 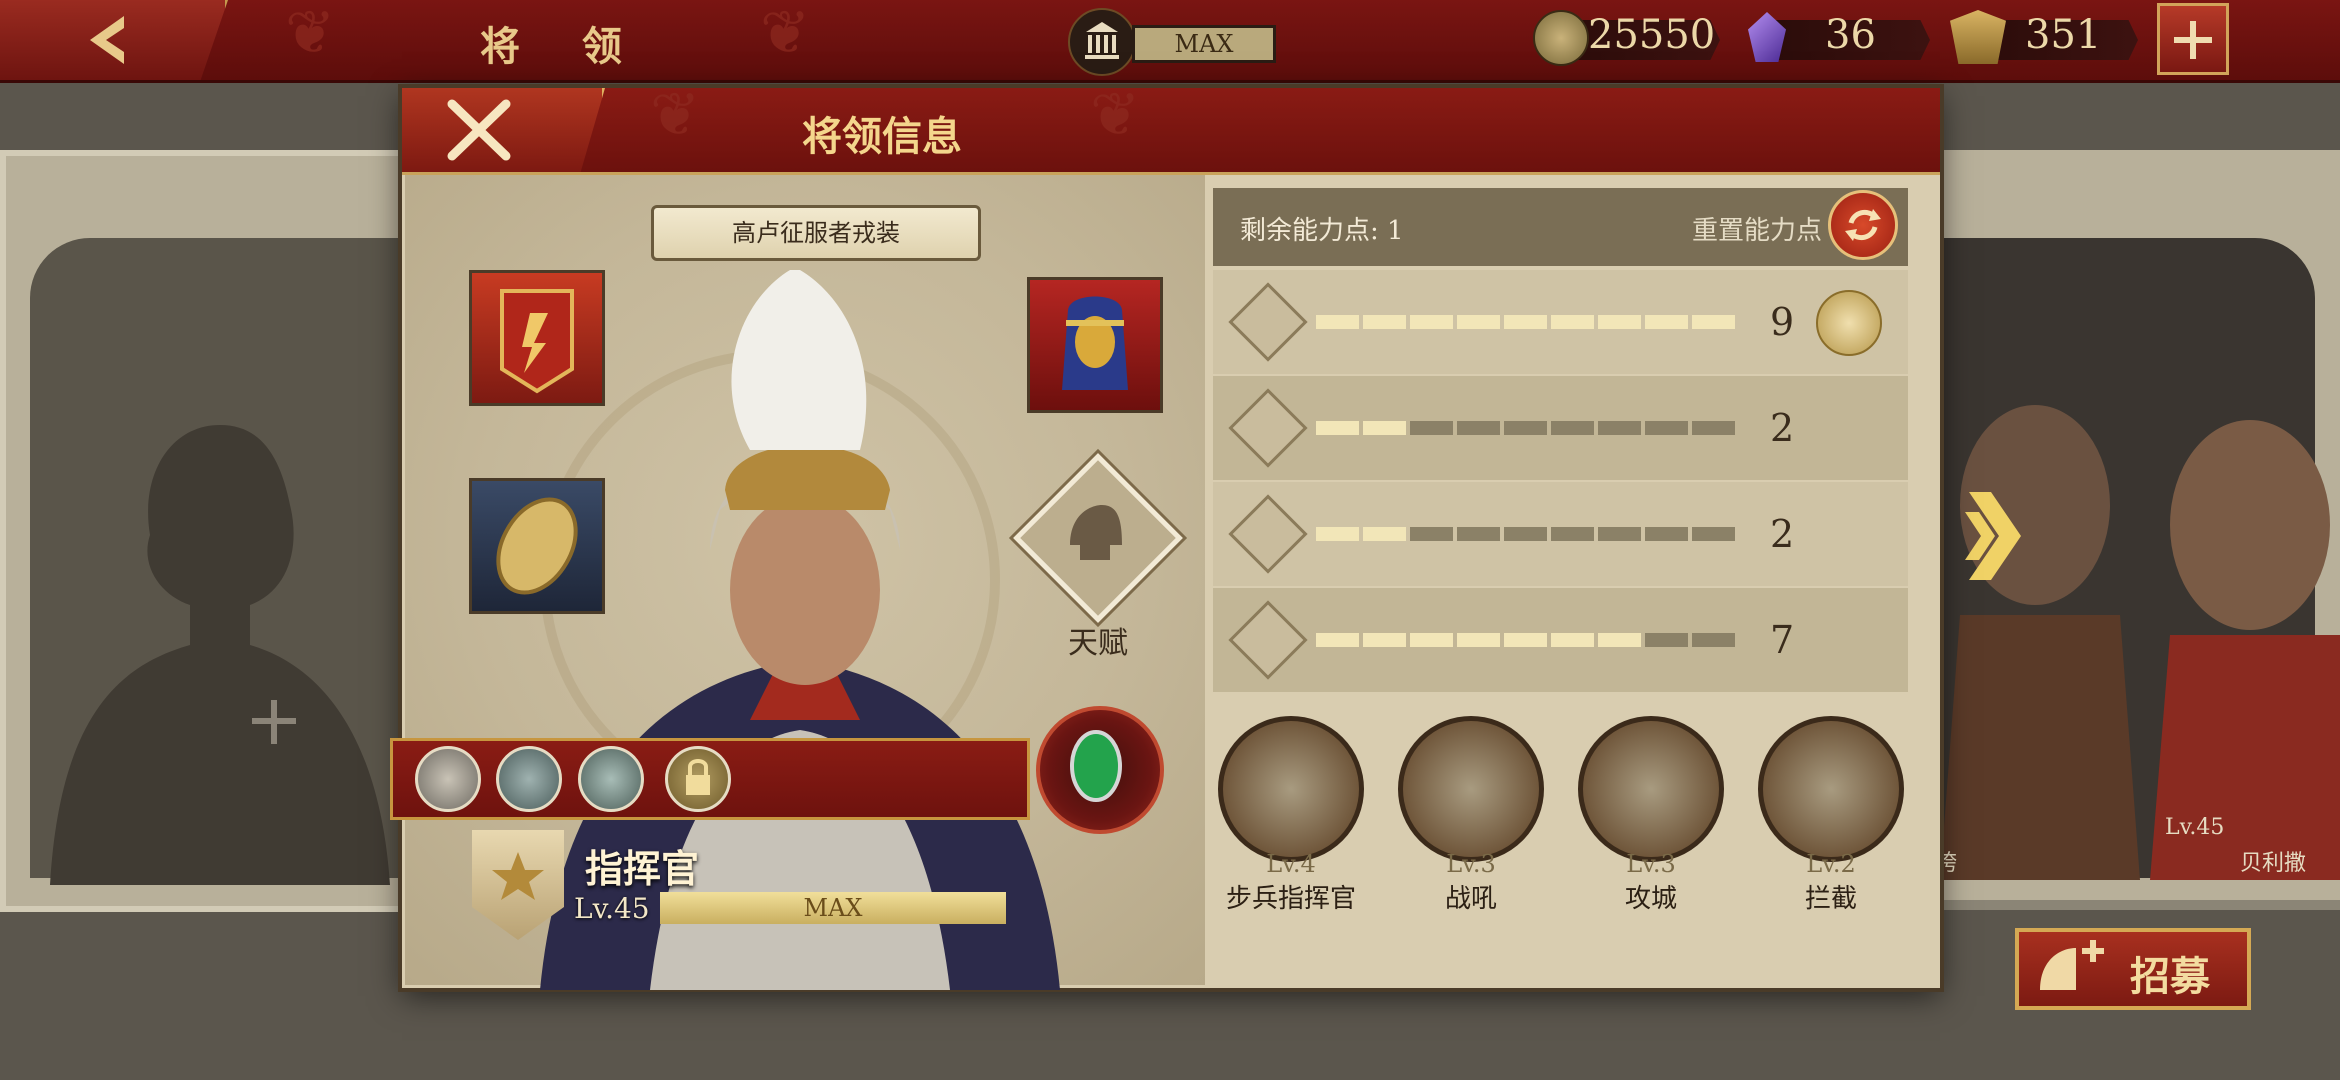 What do you see at coordinates (448, 779) in the screenshot?
I see `skill-slot-1-icon` at bounding box center [448, 779].